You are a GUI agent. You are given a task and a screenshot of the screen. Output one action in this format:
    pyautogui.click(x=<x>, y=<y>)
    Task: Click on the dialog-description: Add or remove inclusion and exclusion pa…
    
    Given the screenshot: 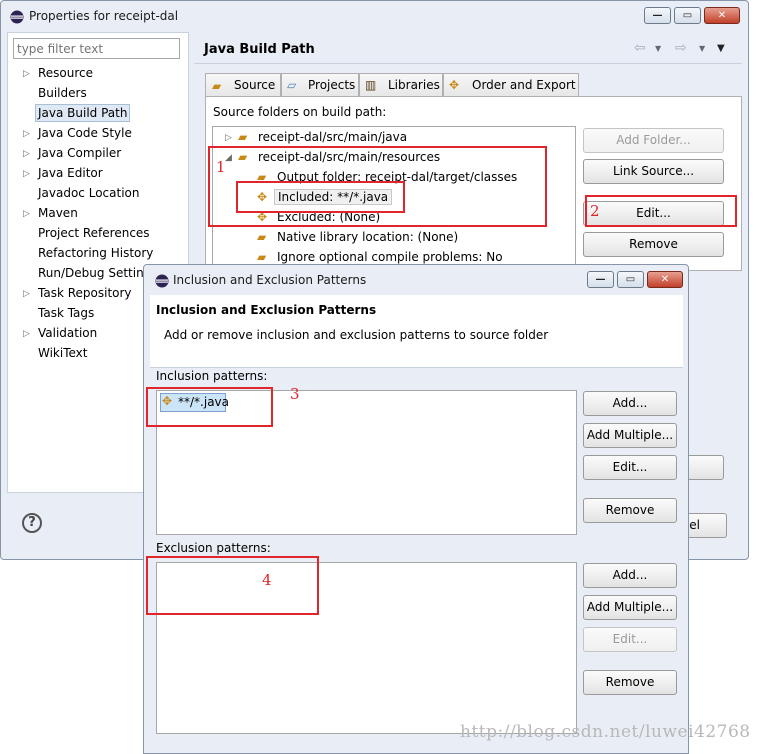 What is the action you would take?
    pyautogui.click(x=356, y=335)
    